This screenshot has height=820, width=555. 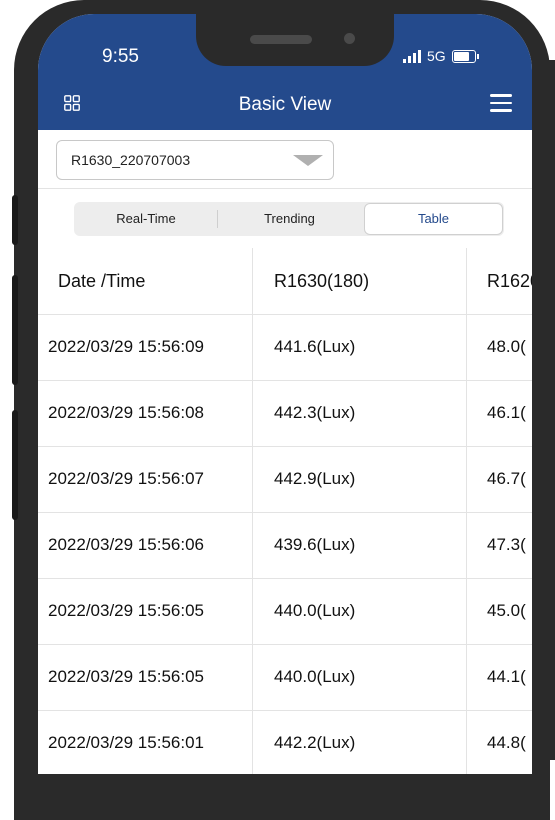 I want to click on table-header-row: Date /Time R1630(180) R1620, so click(x=285, y=281).